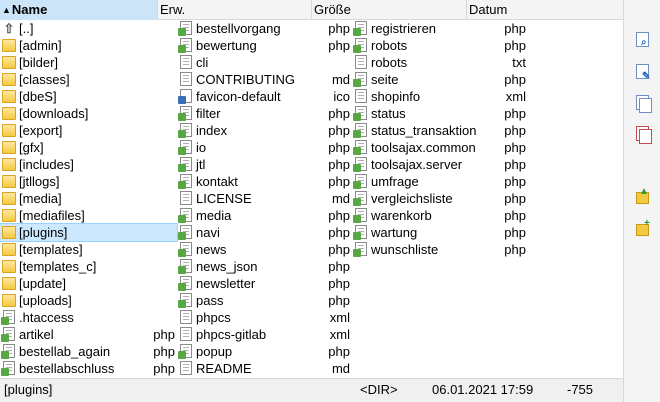 This screenshot has width=660, height=402. What do you see at coordinates (264, 45) in the screenshot?
I see `file-list-item: bewertung php` at bounding box center [264, 45].